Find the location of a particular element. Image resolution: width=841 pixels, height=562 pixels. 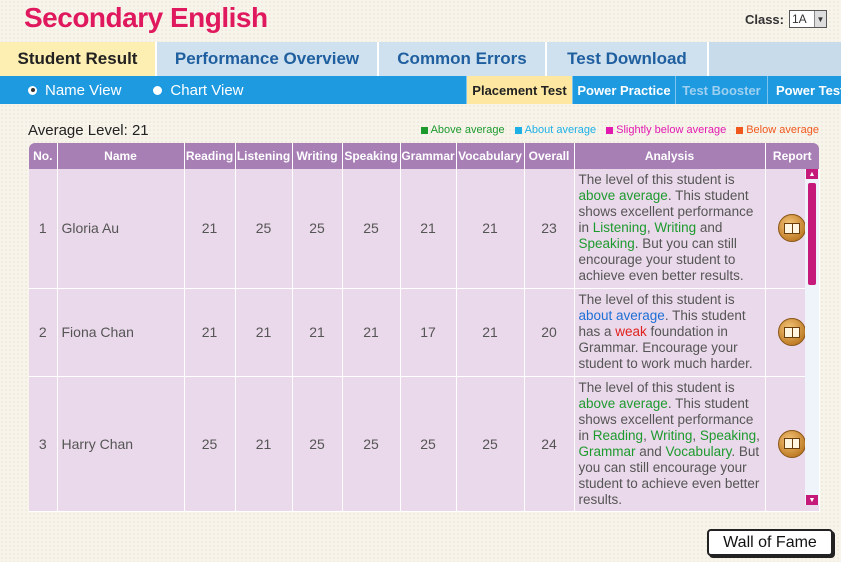

analysis-segment: Reading is located at coordinates (618, 435).